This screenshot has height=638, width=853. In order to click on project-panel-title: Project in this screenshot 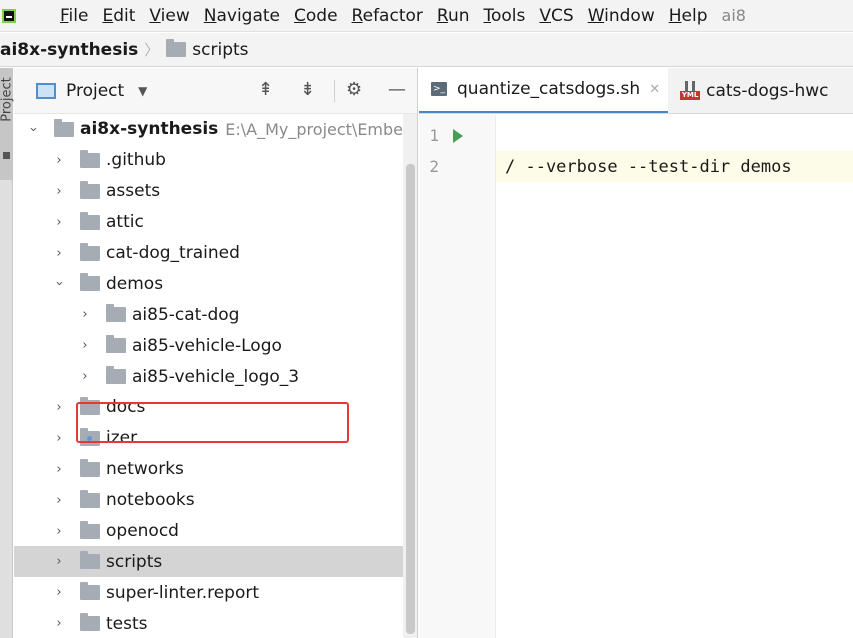, I will do `click(95, 91)`.